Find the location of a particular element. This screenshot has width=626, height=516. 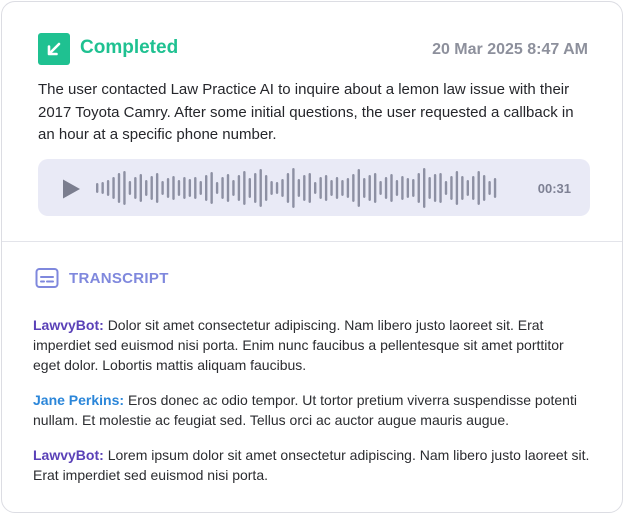

audio-player: 00:31 is located at coordinates (314, 187).